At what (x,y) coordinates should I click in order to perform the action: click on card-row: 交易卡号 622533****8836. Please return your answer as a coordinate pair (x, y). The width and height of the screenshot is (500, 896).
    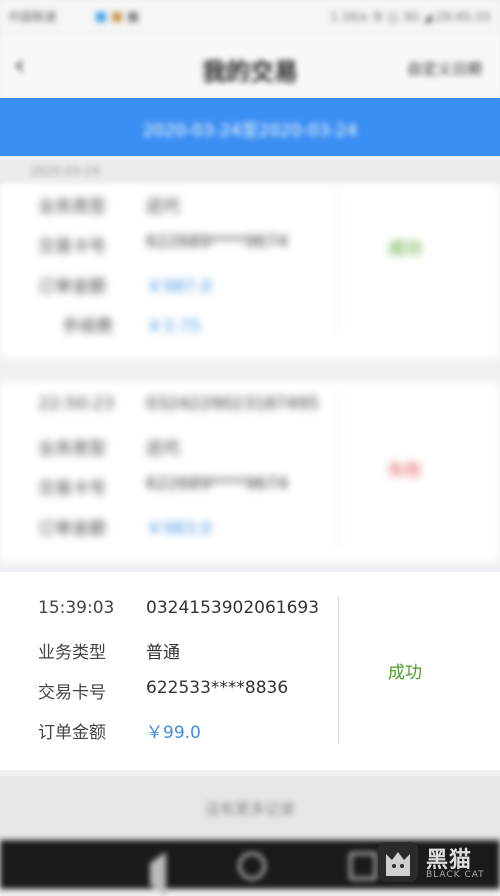
    Looking at the image, I should click on (170, 692).